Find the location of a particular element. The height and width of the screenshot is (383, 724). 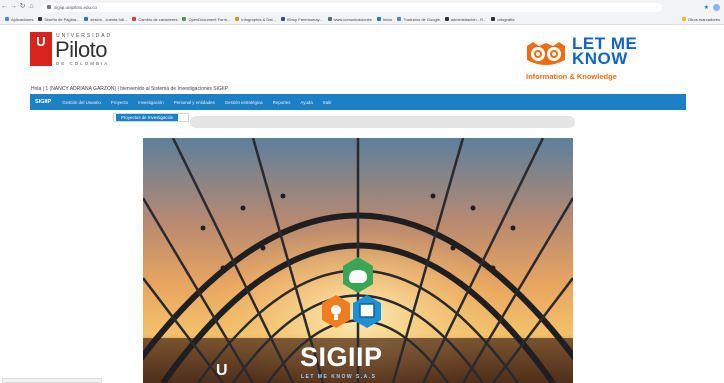

owl-icon is located at coordinates (546, 53).